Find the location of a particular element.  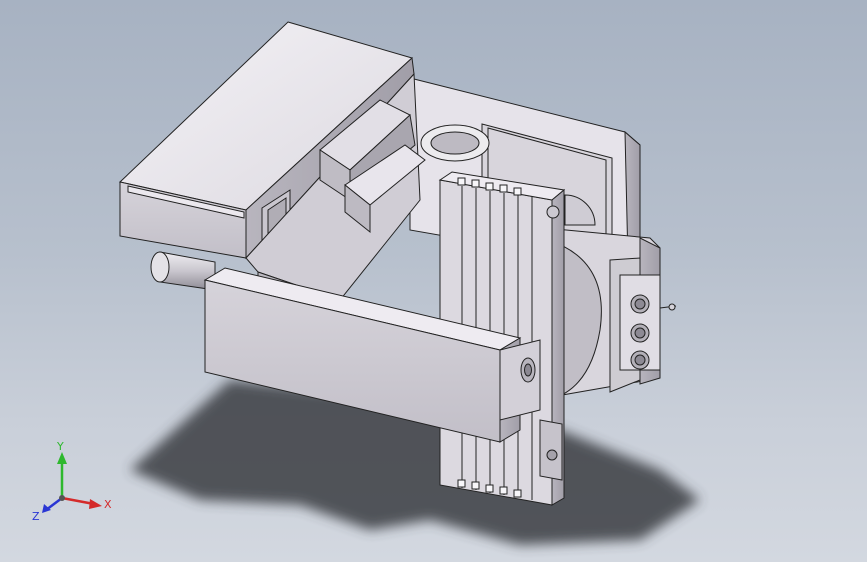

y-axis-arrow is located at coordinates (62, 475).